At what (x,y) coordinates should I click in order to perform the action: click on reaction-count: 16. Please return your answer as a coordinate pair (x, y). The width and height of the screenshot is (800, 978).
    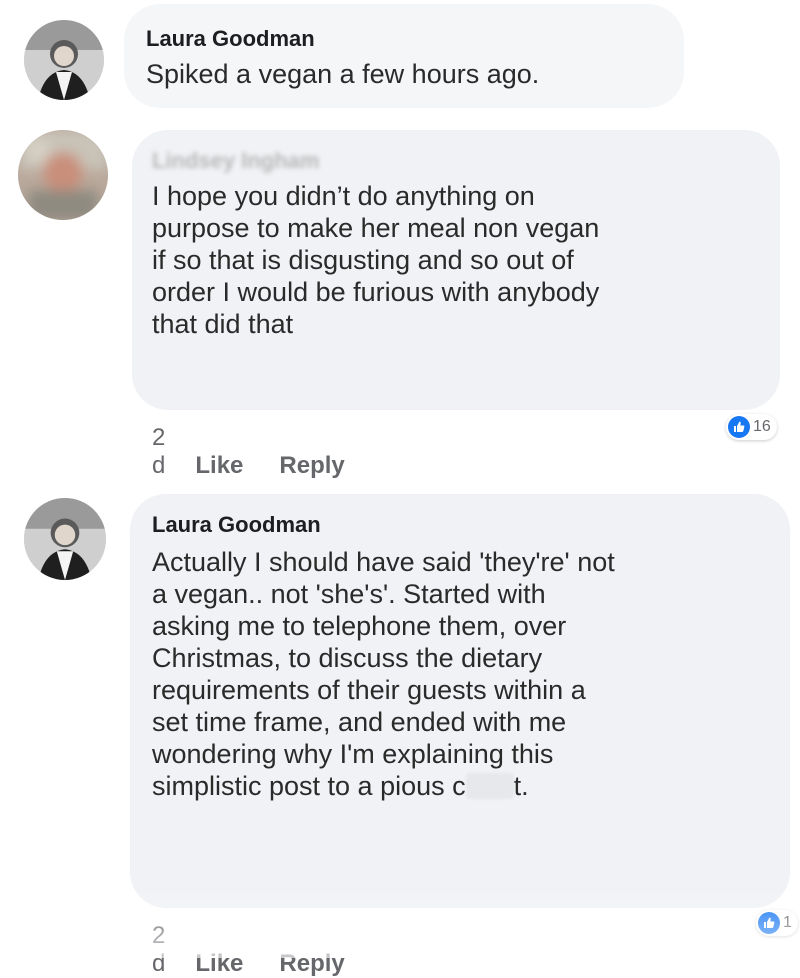
    Looking at the image, I should click on (751, 427).